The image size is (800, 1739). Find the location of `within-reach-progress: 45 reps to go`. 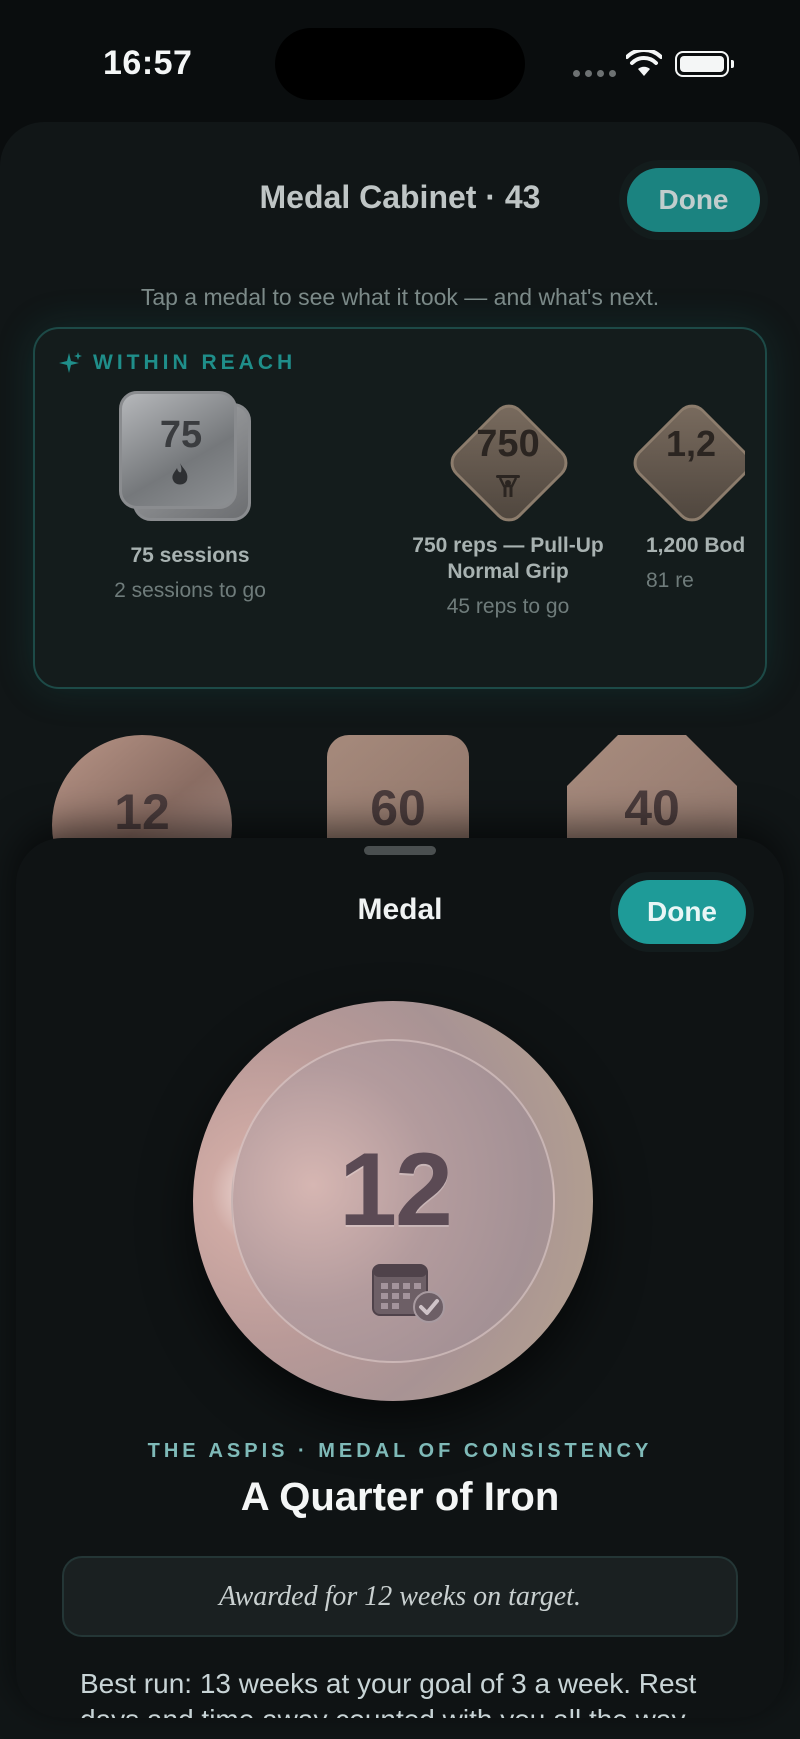

within-reach-progress: 45 reps to go is located at coordinates (508, 606).